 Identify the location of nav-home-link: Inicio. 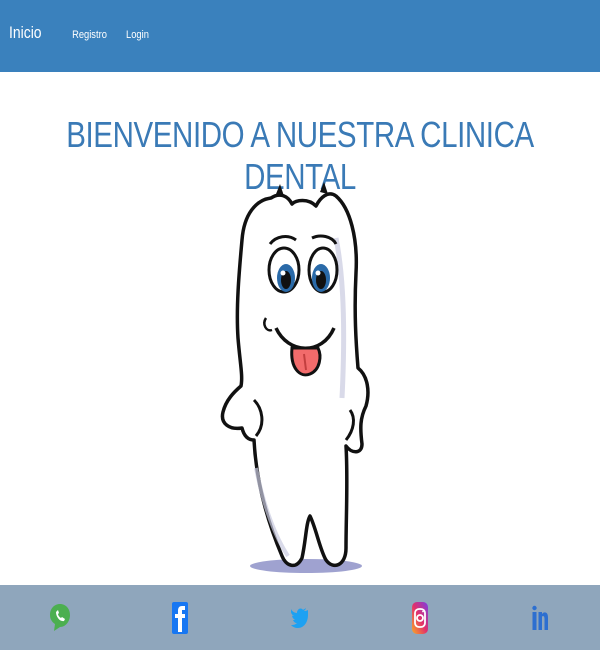
(25, 33).